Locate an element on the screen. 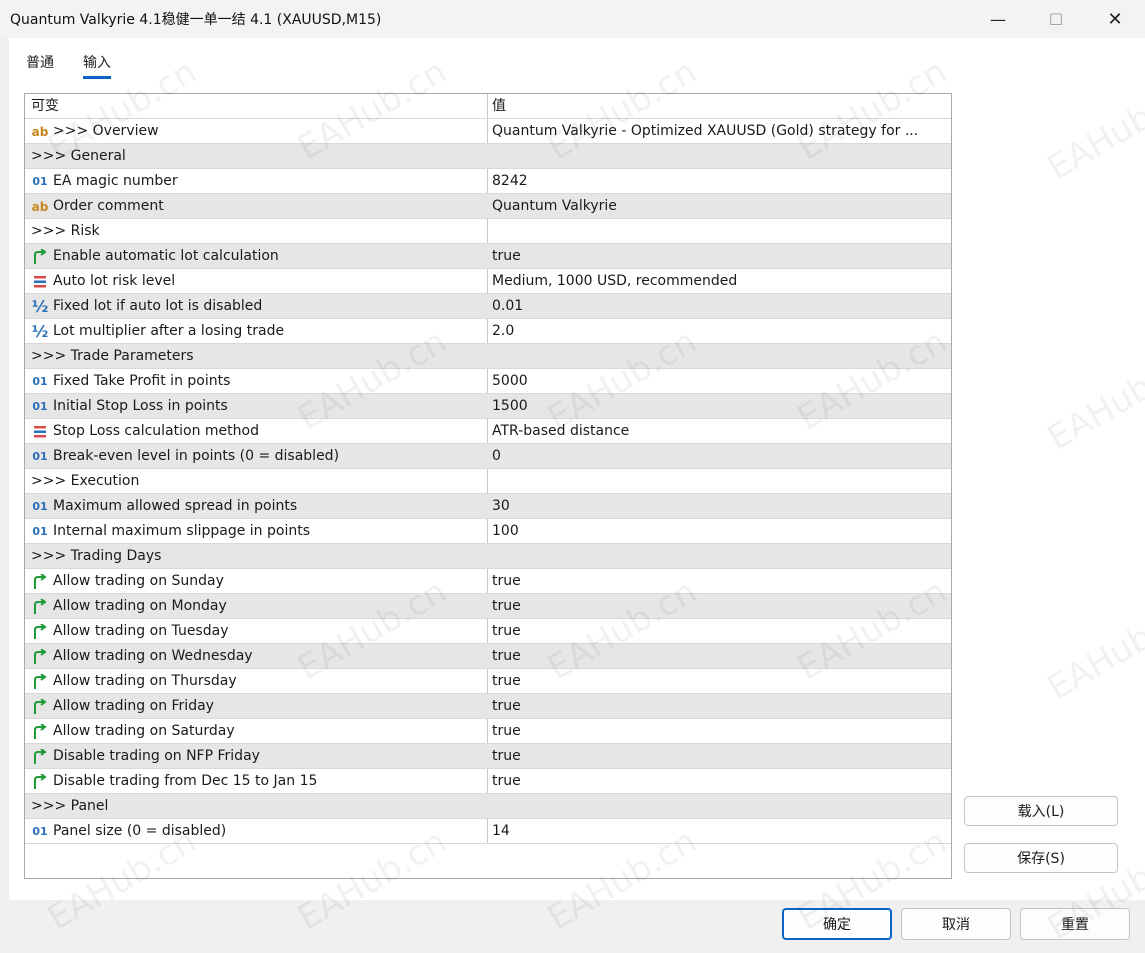  close-button: ✕ is located at coordinates (1115, 19).